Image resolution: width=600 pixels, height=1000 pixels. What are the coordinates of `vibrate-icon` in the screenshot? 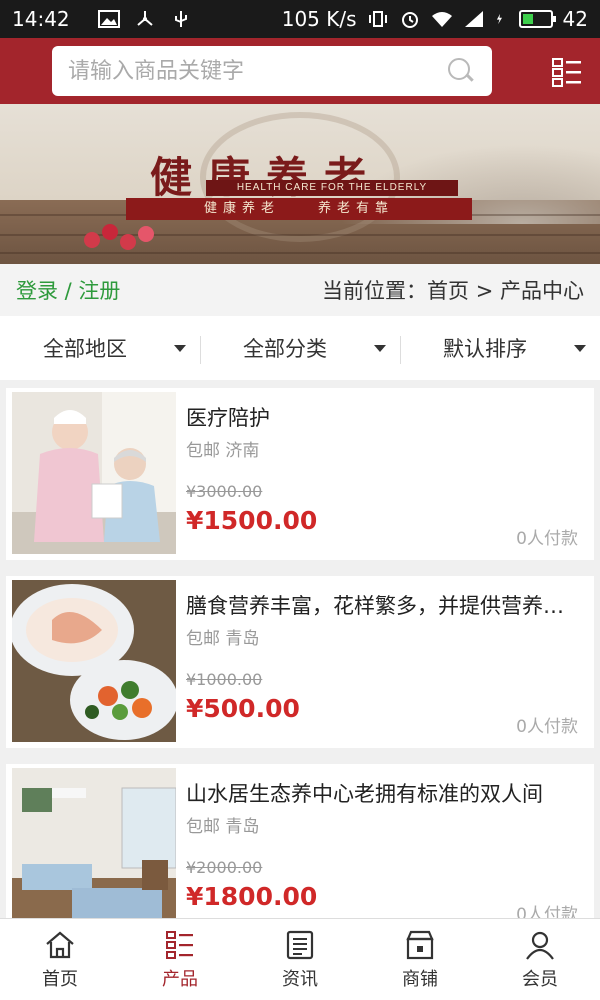 It's located at (377, 19).